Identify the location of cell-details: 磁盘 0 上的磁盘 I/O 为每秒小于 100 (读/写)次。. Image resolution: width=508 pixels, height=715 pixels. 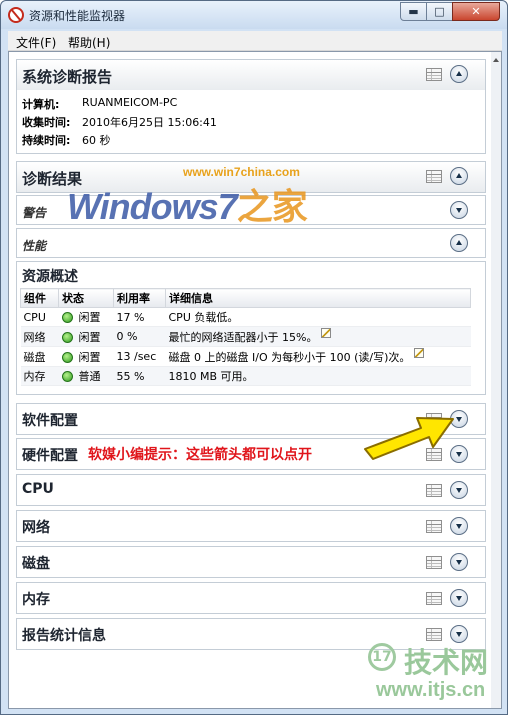
(318, 356).